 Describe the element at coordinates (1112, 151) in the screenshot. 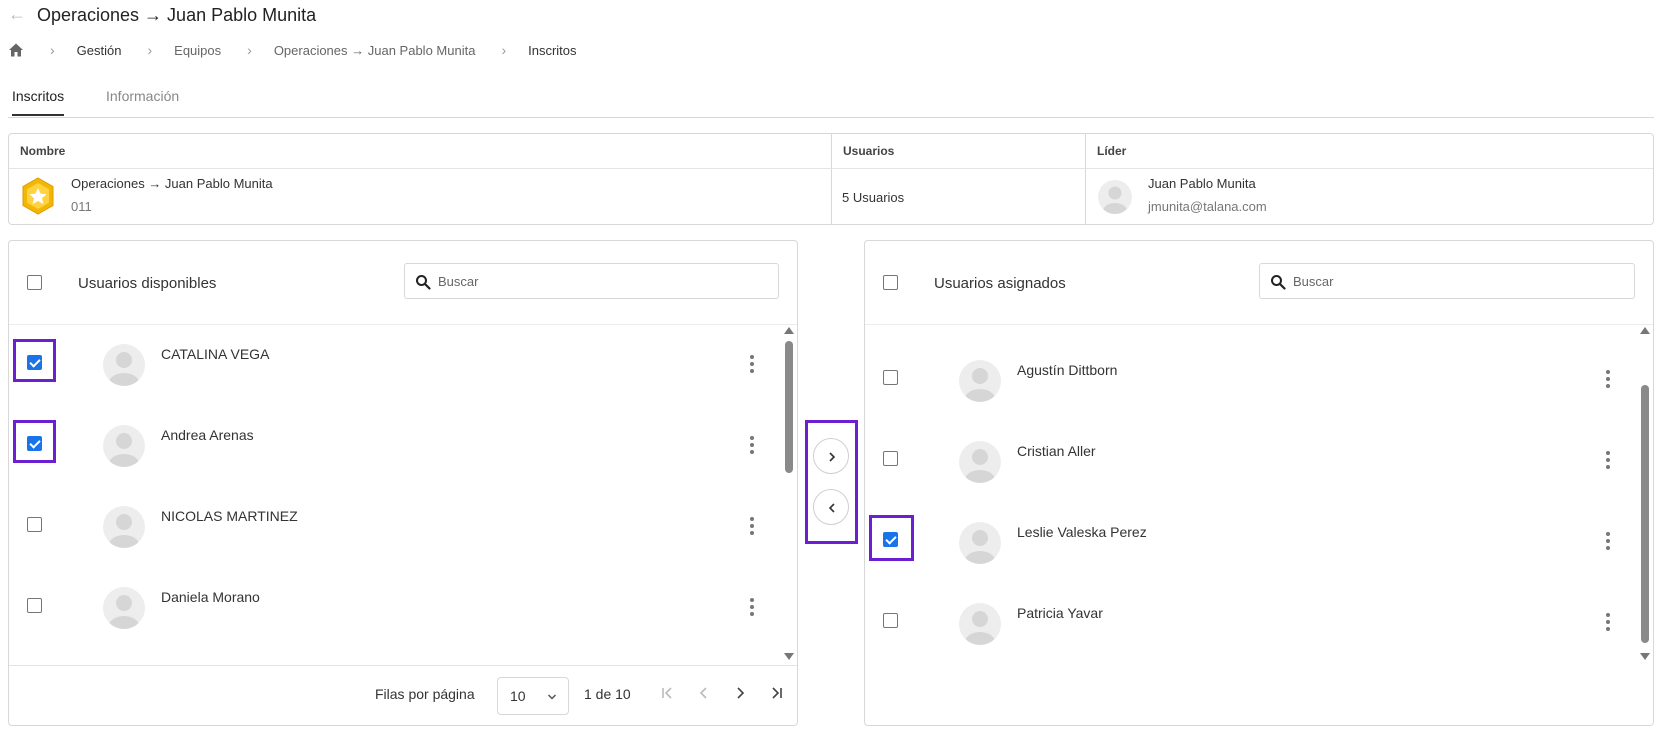

I see `column-header-leader: Líder` at that location.